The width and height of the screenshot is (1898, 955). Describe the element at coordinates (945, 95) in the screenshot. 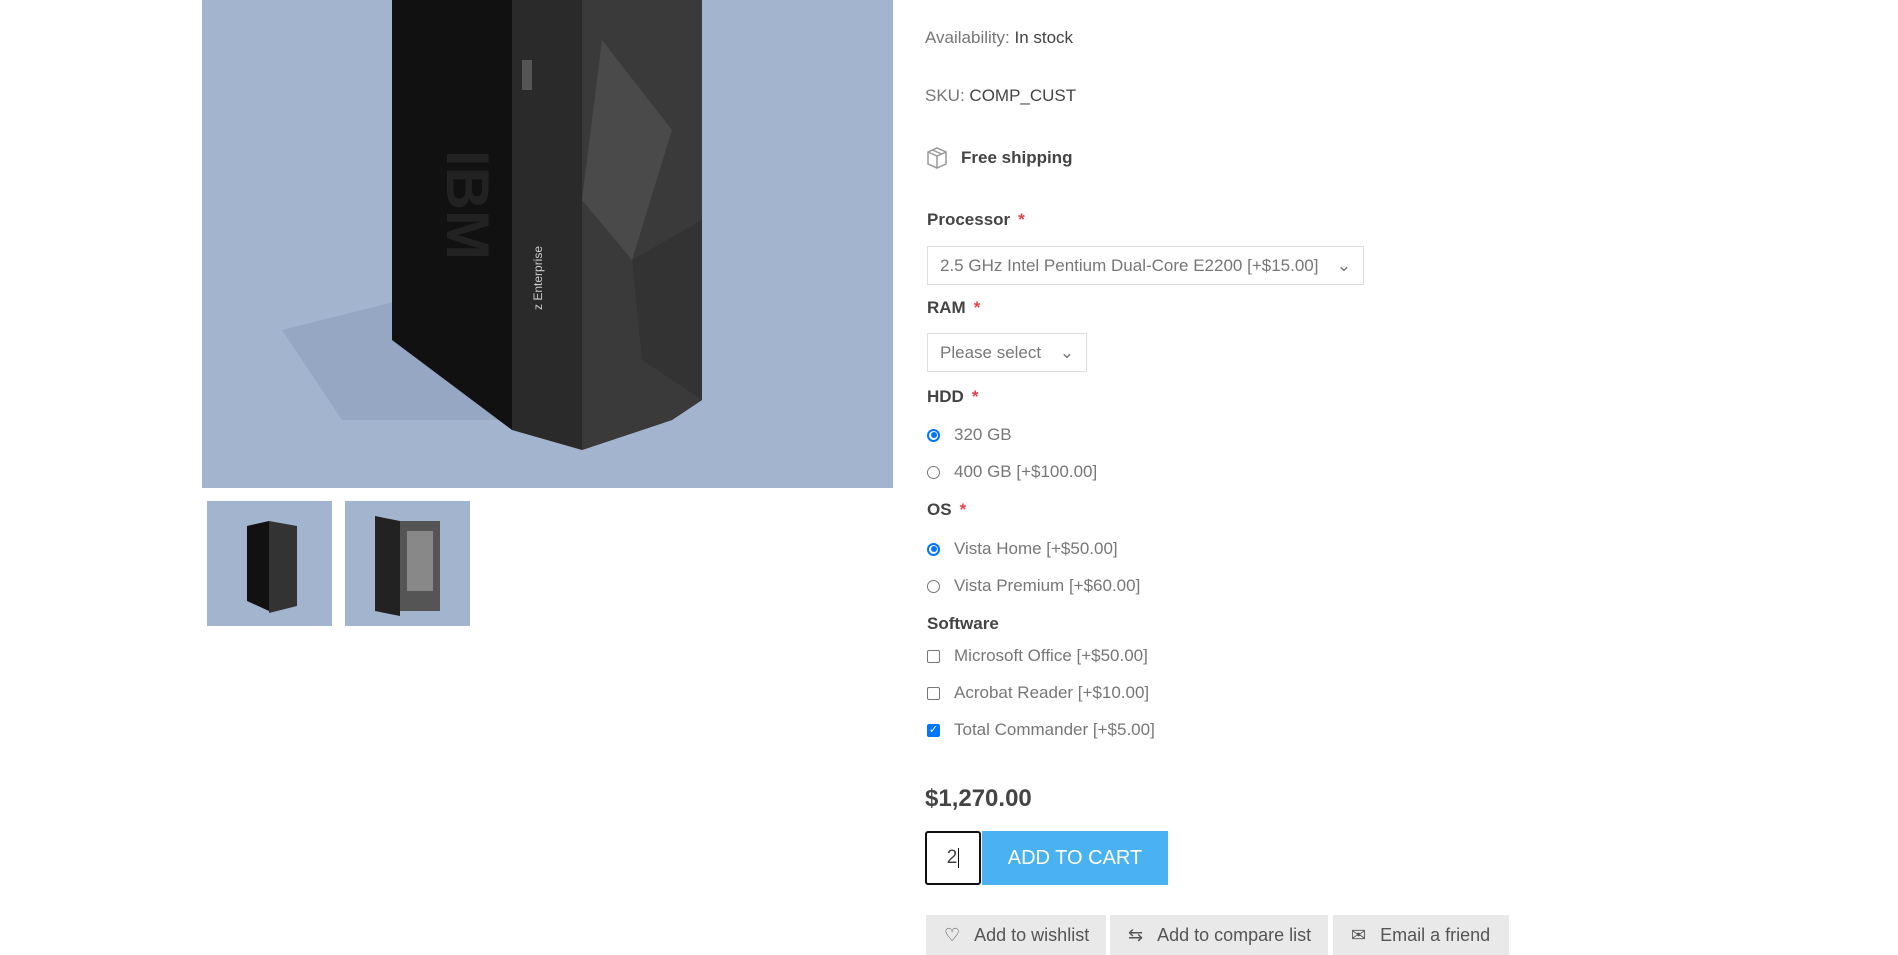

I see `sku-label: SKU:` at that location.